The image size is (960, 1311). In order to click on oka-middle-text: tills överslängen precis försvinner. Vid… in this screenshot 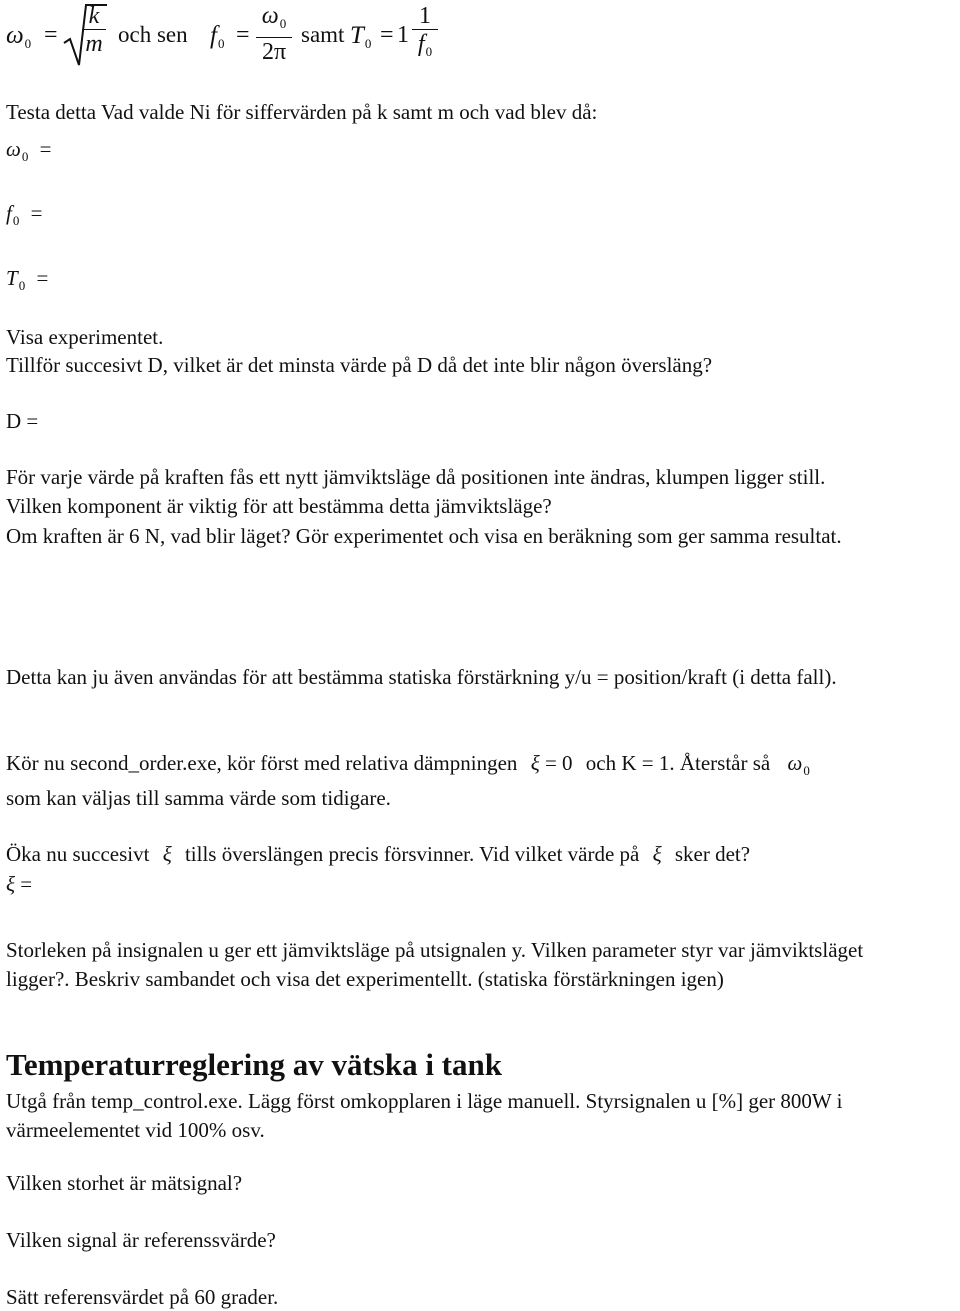, I will do `click(412, 854)`.